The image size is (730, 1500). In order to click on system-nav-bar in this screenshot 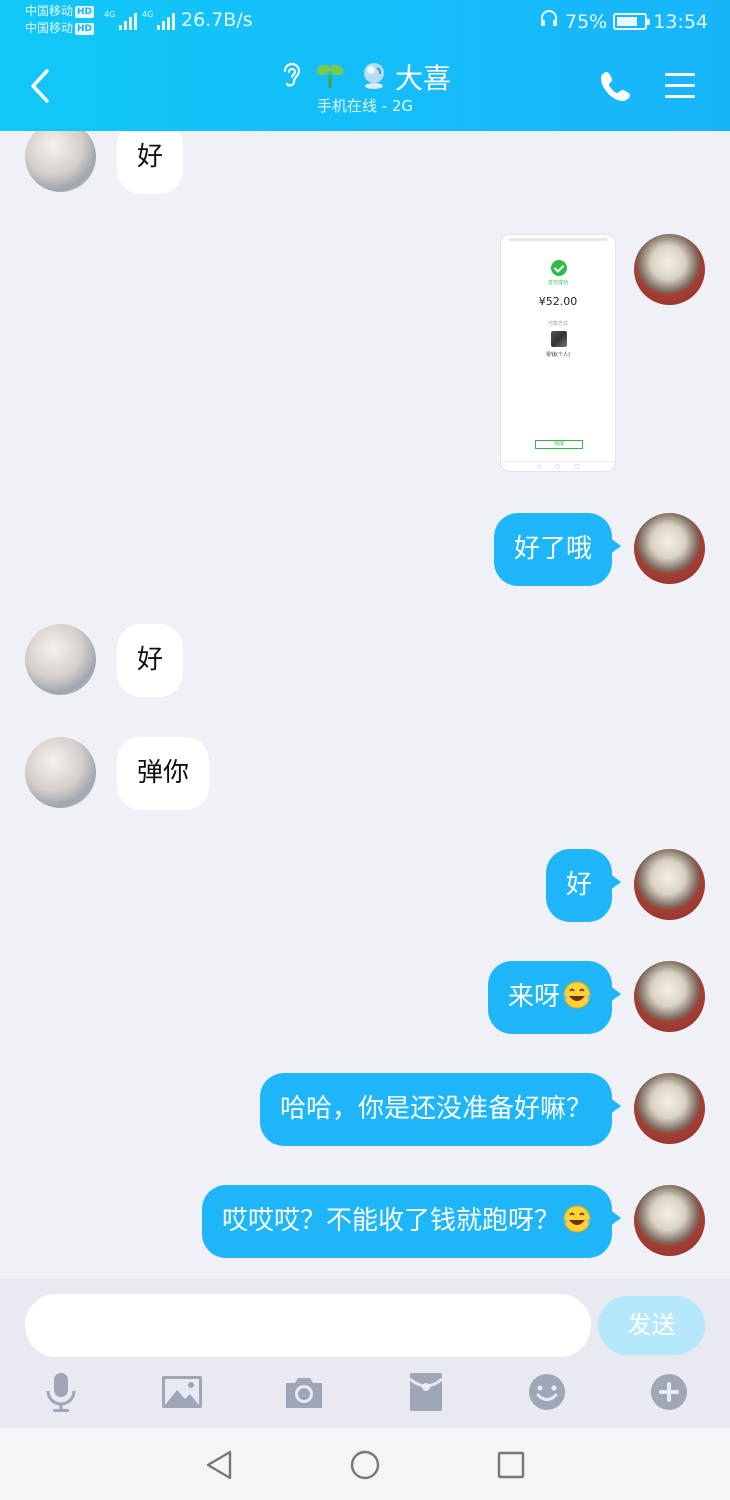, I will do `click(365, 1464)`.